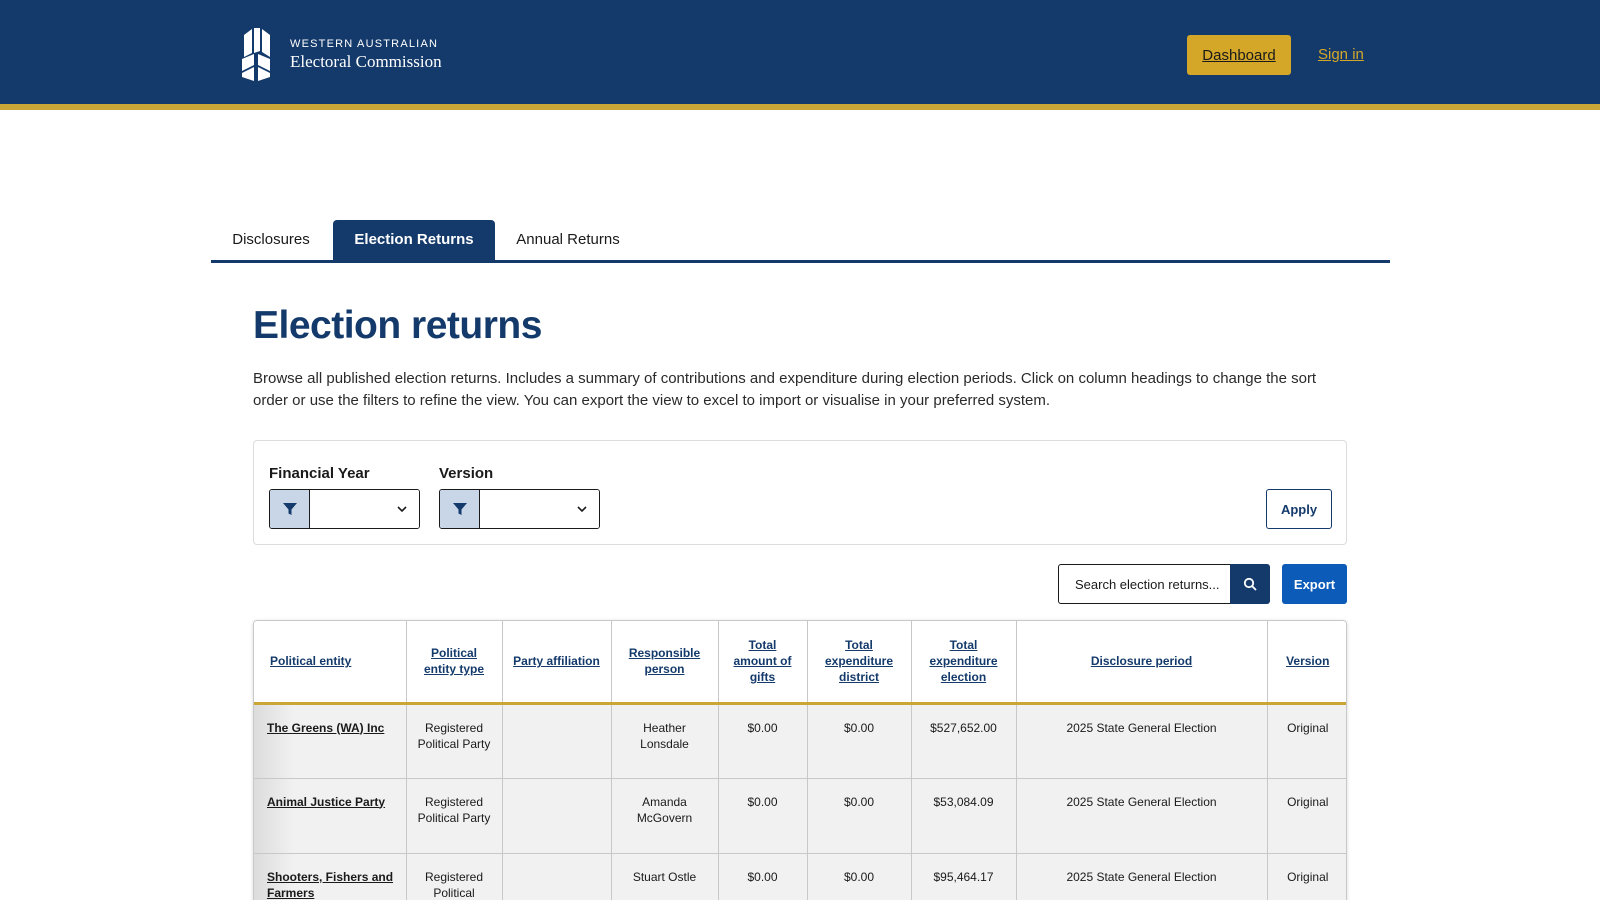 Image resolution: width=1600 pixels, height=900 pixels. Describe the element at coordinates (330, 885) in the screenshot. I see `entity-link: Shooters, Fishers and Farmers` at that location.